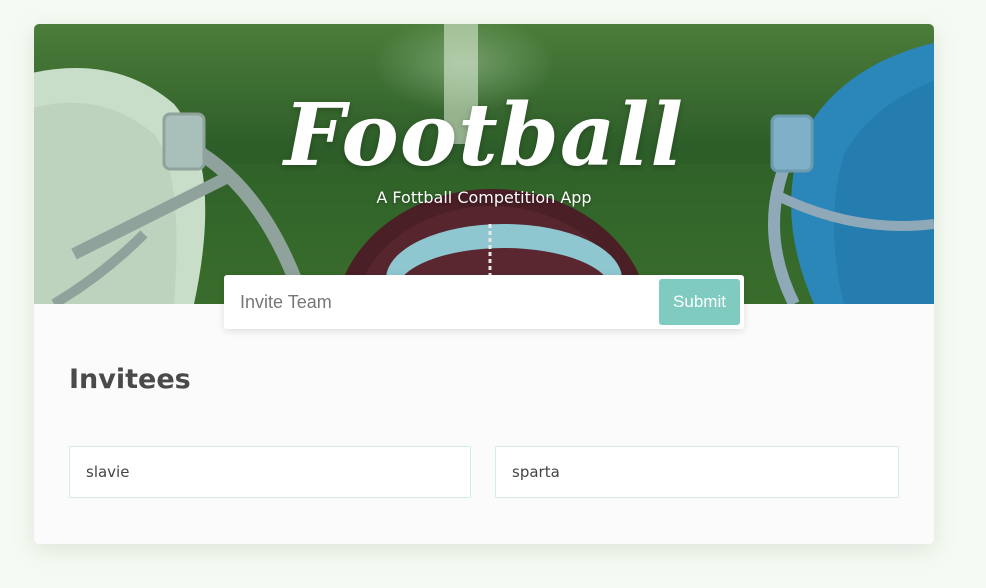 The height and width of the screenshot is (588, 986). Describe the element at coordinates (484, 197) in the screenshot. I see `app-subtitle: A Fottball Competition App` at that location.